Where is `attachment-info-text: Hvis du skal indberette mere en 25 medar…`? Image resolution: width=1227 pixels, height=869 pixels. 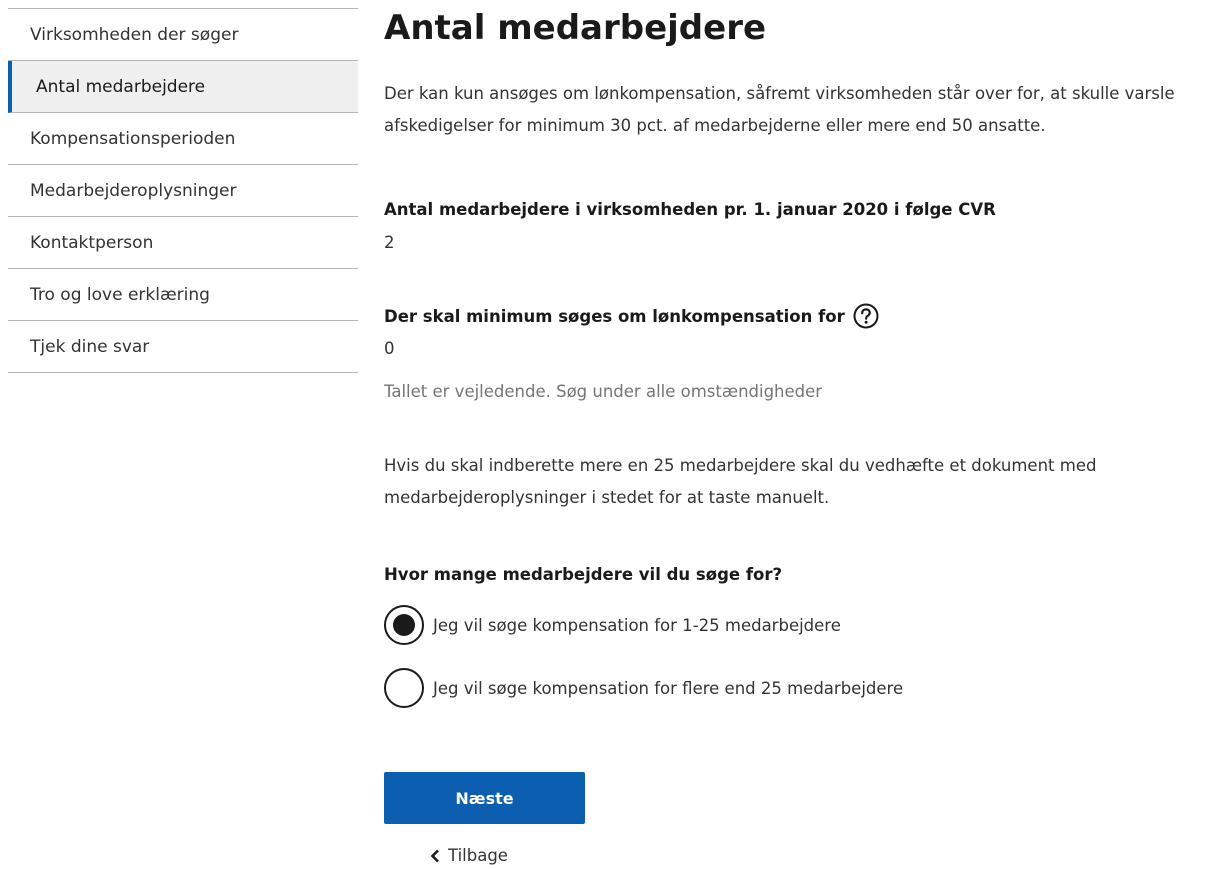
attachment-info-text: Hvis du skal indberette mere en 25 medar… is located at coordinates (740, 481).